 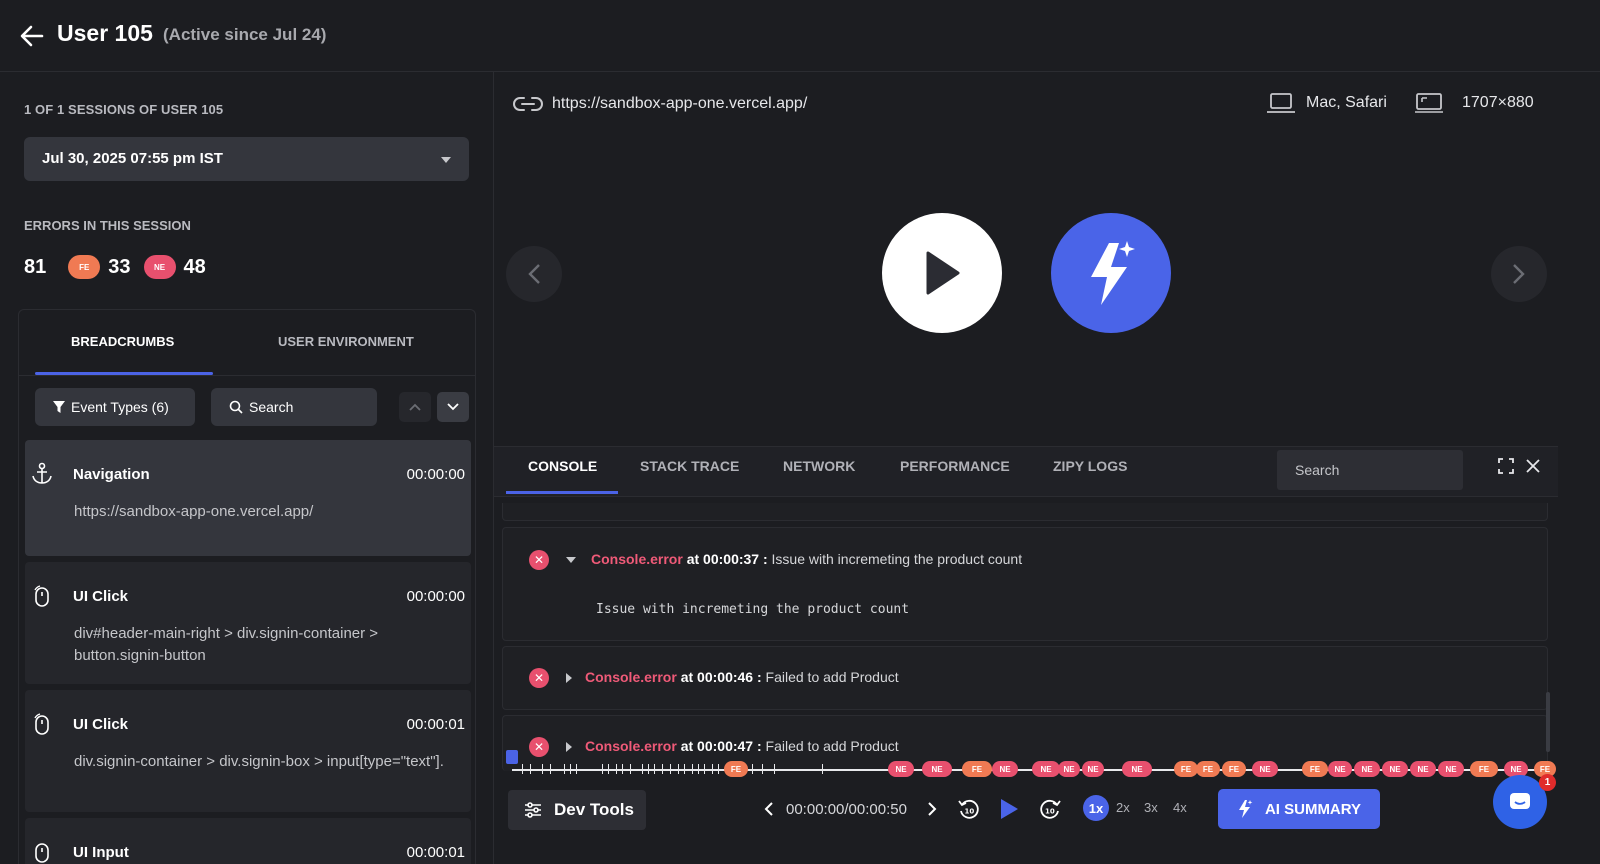 What do you see at coordinates (729, 677) in the screenshot?
I see `console-time: 00:00:46 :` at bounding box center [729, 677].